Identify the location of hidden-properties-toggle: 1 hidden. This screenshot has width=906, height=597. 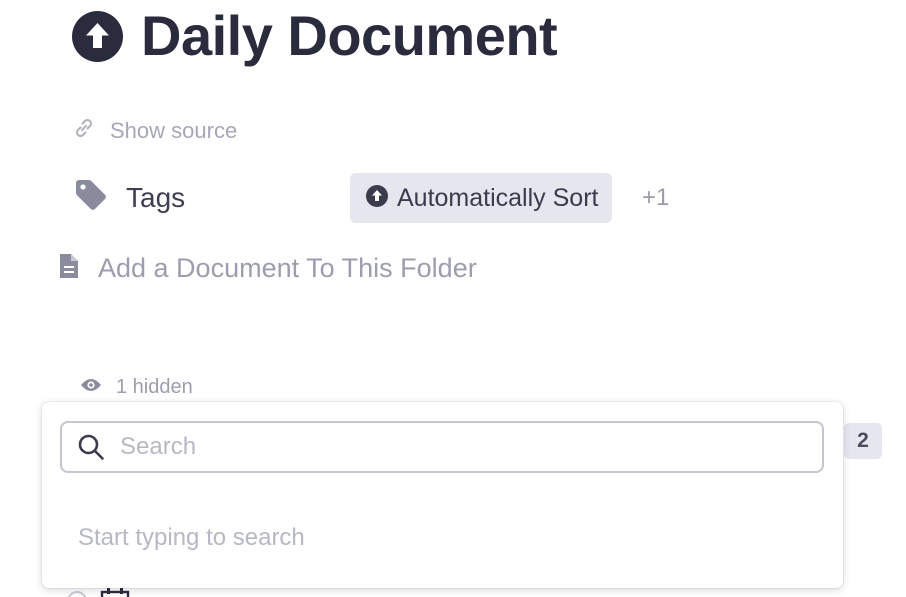
(136, 387).